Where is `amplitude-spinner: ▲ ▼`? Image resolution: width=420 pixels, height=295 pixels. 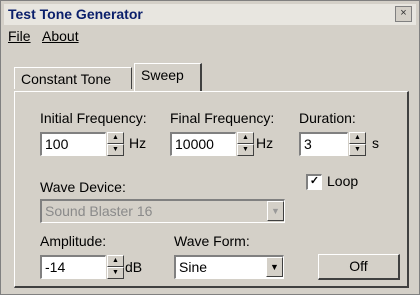 amplitude-spinner: ▲ ▼ is located at coordinates (115, 267).